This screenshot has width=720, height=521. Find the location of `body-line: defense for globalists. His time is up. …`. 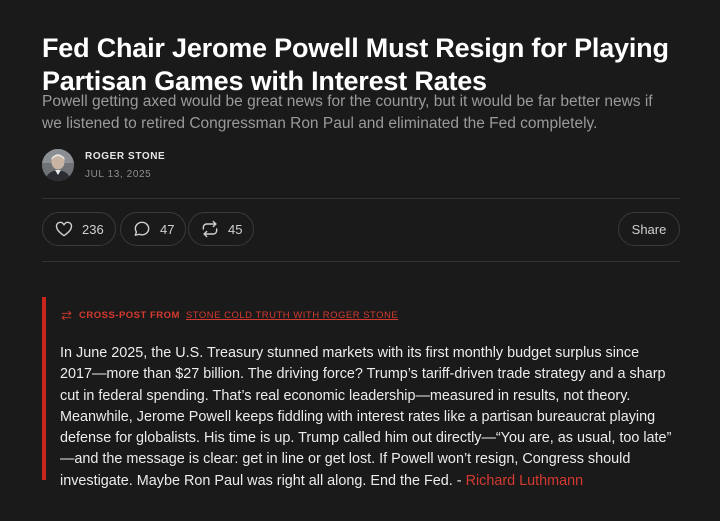

body-line: defense for globalists. His time is up. … is located at coordinates (366, 438).